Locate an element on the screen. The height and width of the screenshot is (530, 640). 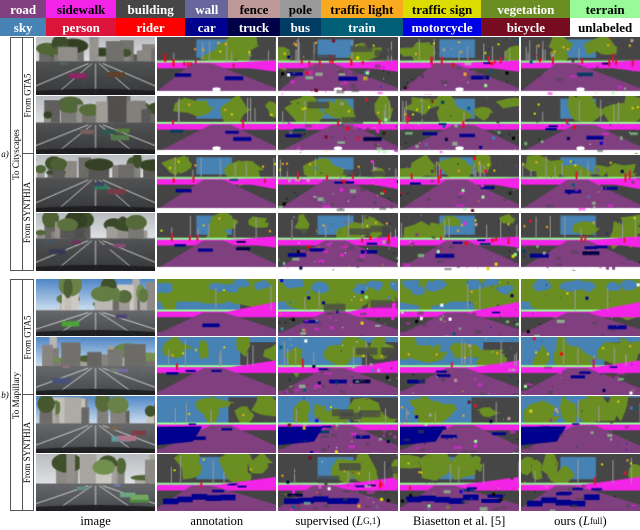
source-domain-label: From GTA5 is located at coordinates (28, 337).